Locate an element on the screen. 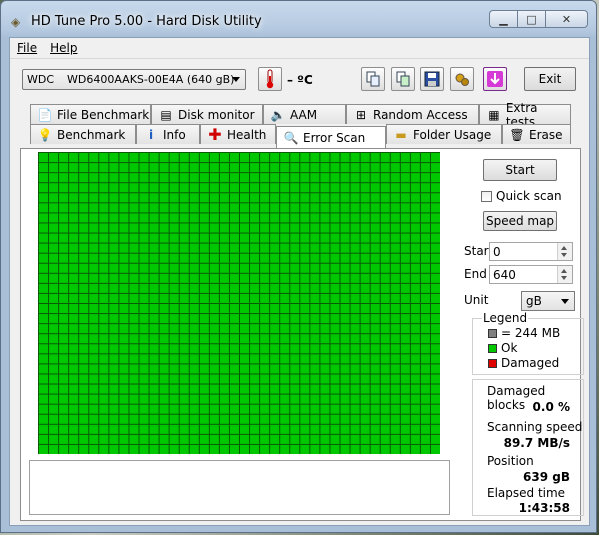 The width and height of the screenshot is (599, 535). save-button is located at coordinates (432, 79).